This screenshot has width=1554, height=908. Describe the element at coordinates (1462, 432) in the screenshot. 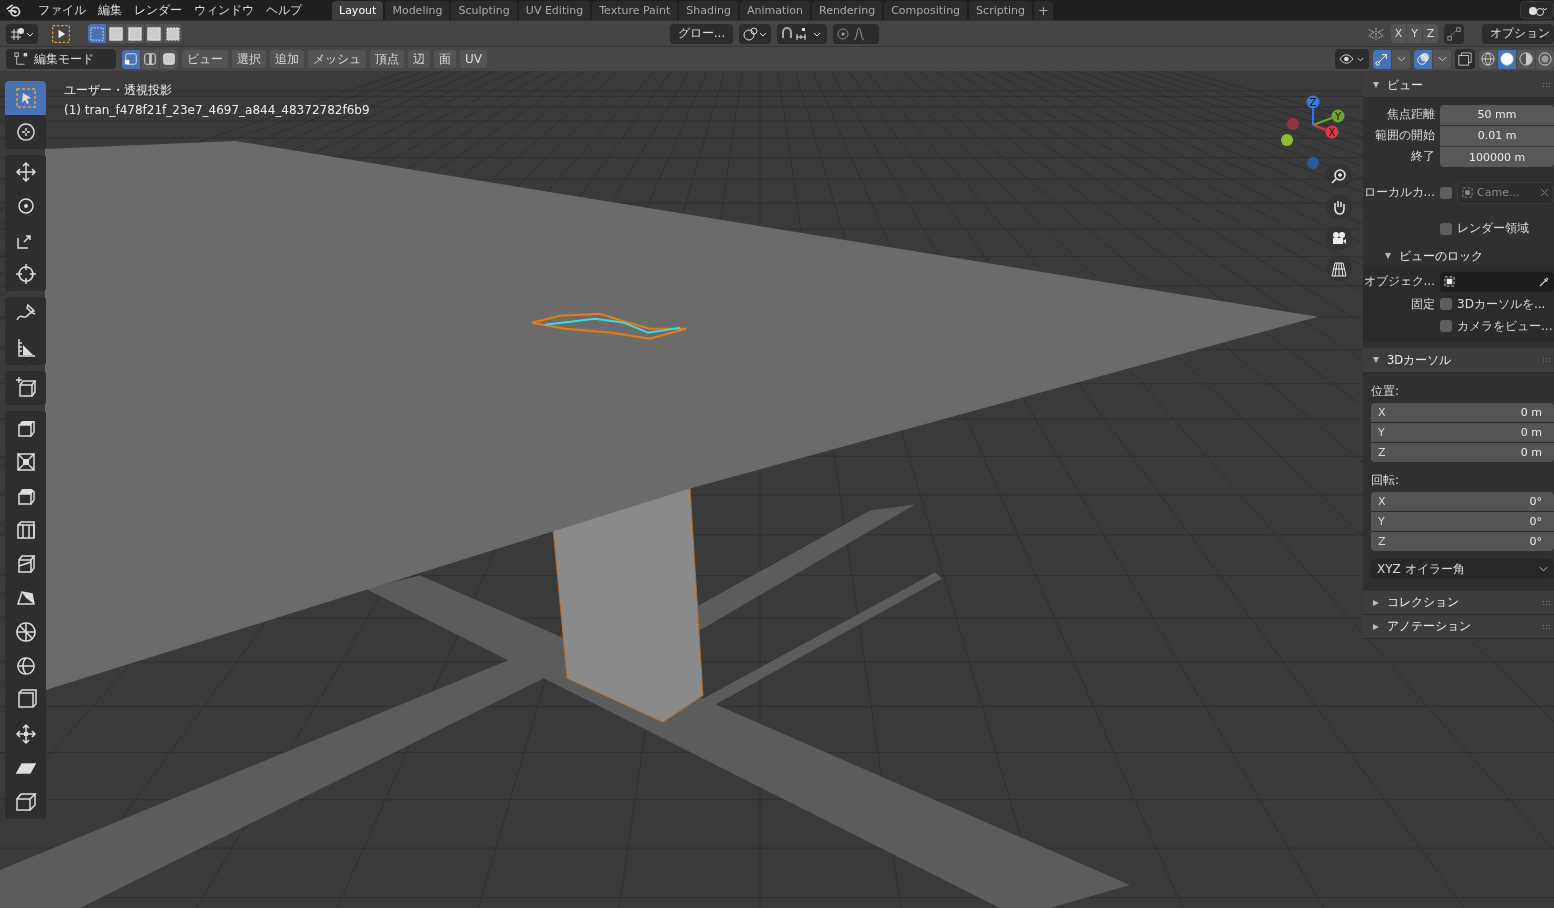

I see `number-field: Y 0 m` at that location.